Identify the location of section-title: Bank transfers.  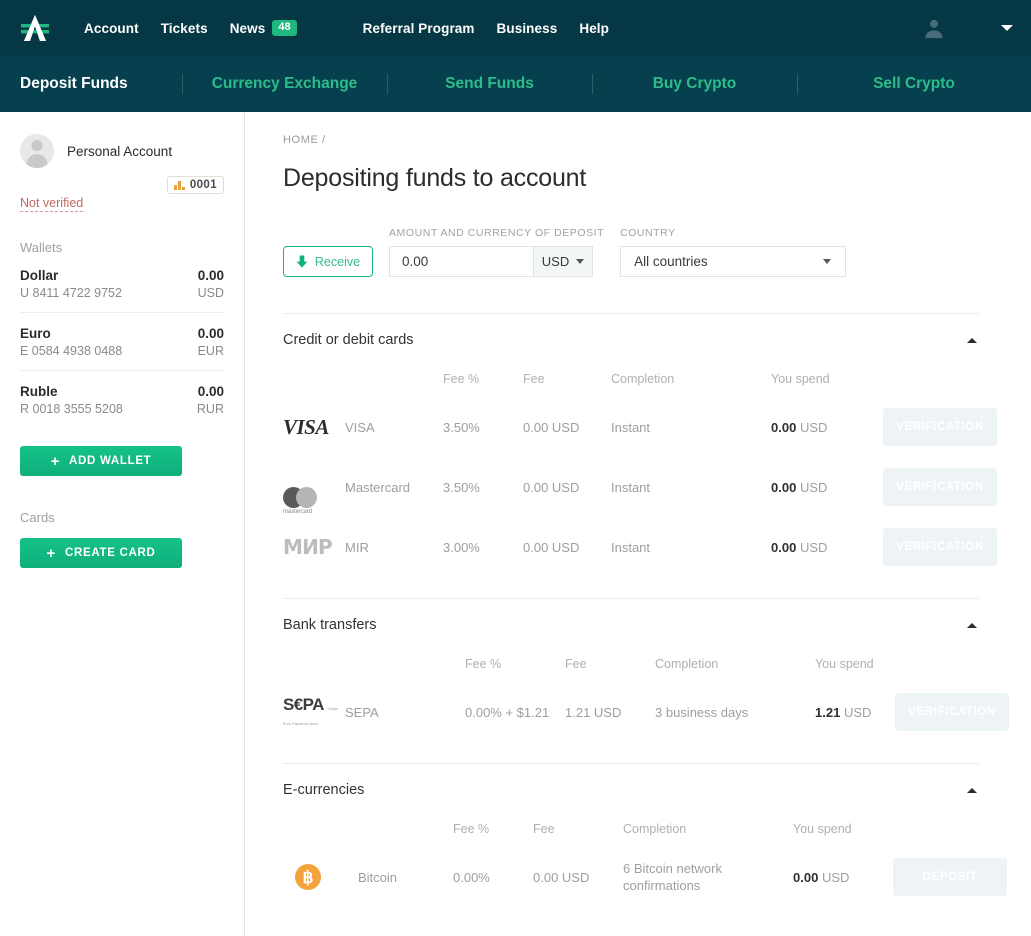
(330, 625).